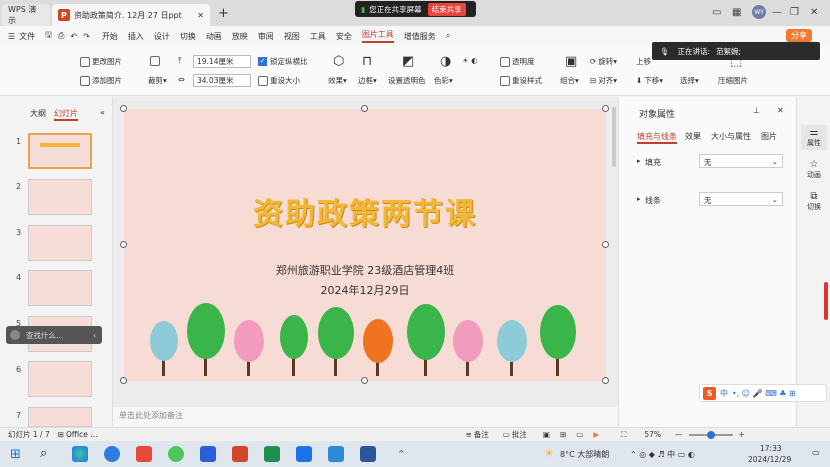 The height and width of the screenshot is (467, 830). I want to click on comments-button: 批注, so click(519, 434).